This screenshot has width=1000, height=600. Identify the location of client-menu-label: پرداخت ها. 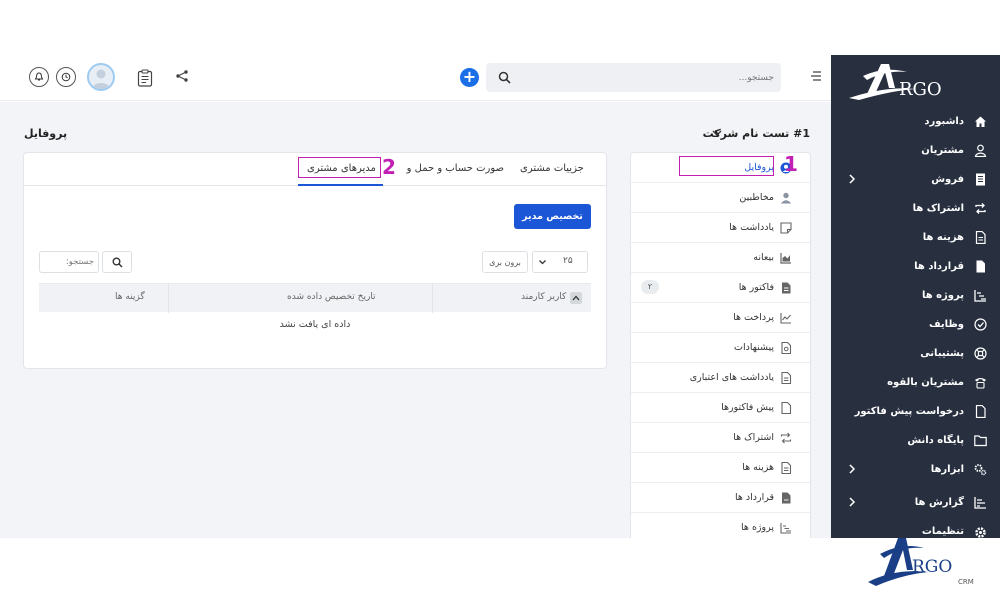
(753, 317).